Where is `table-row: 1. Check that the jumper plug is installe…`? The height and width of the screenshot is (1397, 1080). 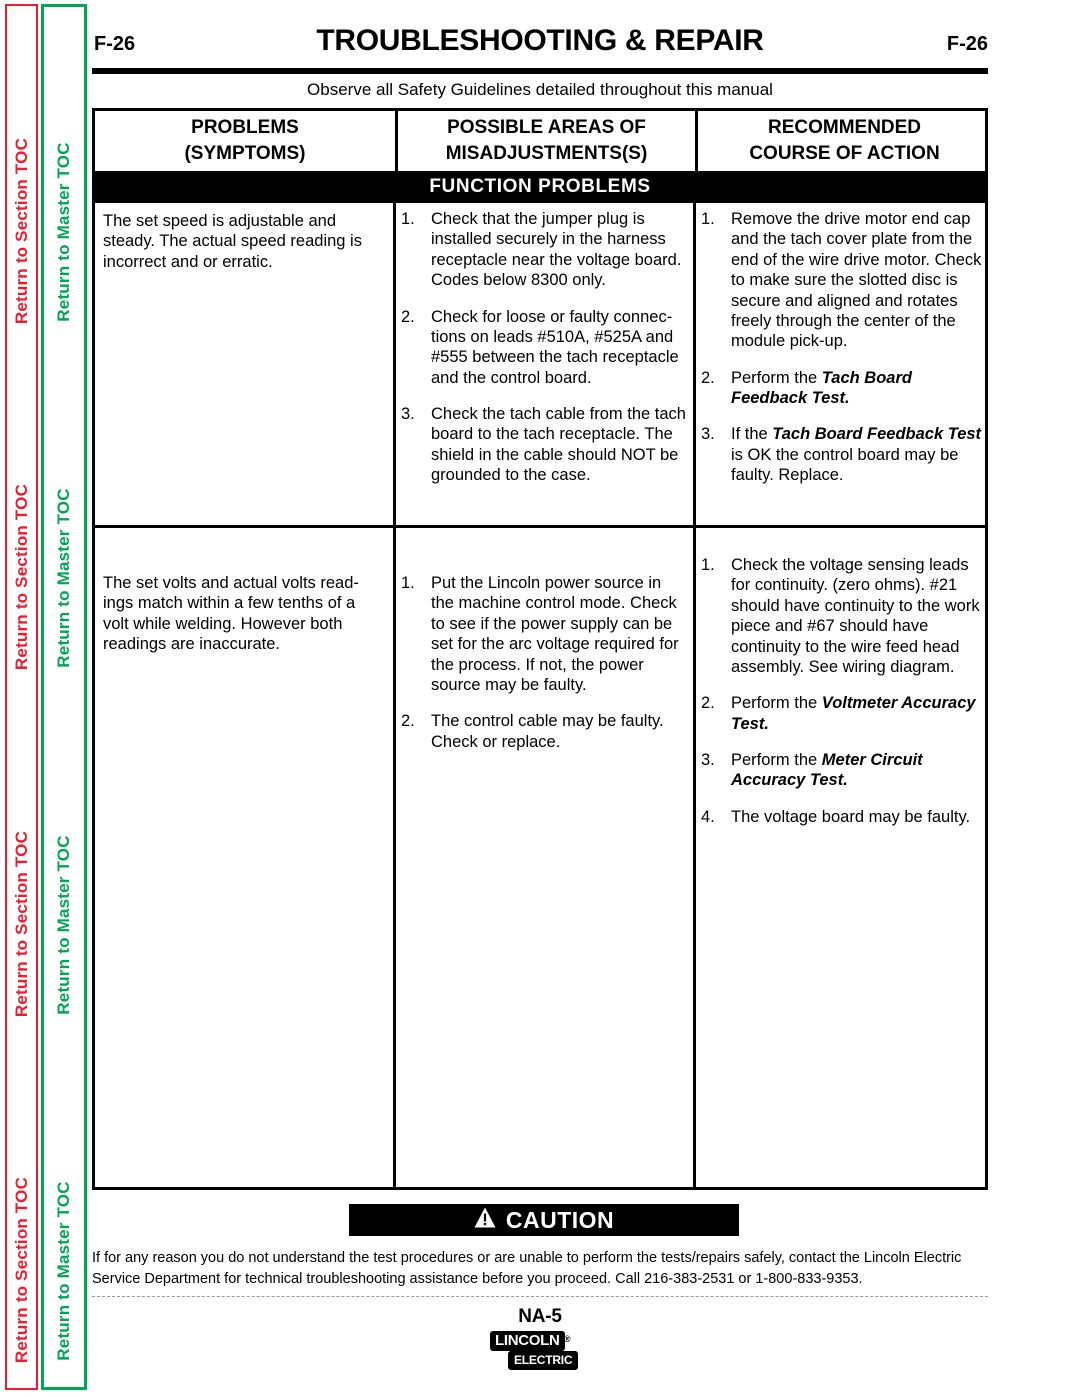
table-row: 1. Check that the jumper plug is installe… is located at coordinates (544, 347).